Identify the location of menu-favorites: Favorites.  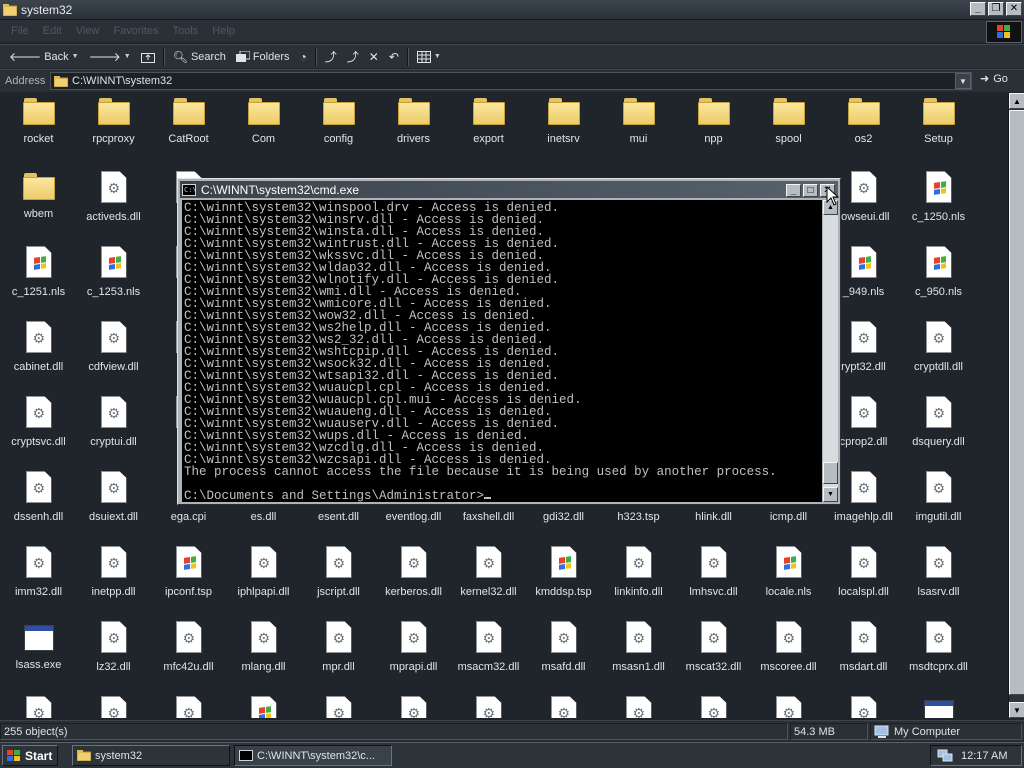
(135, 31).